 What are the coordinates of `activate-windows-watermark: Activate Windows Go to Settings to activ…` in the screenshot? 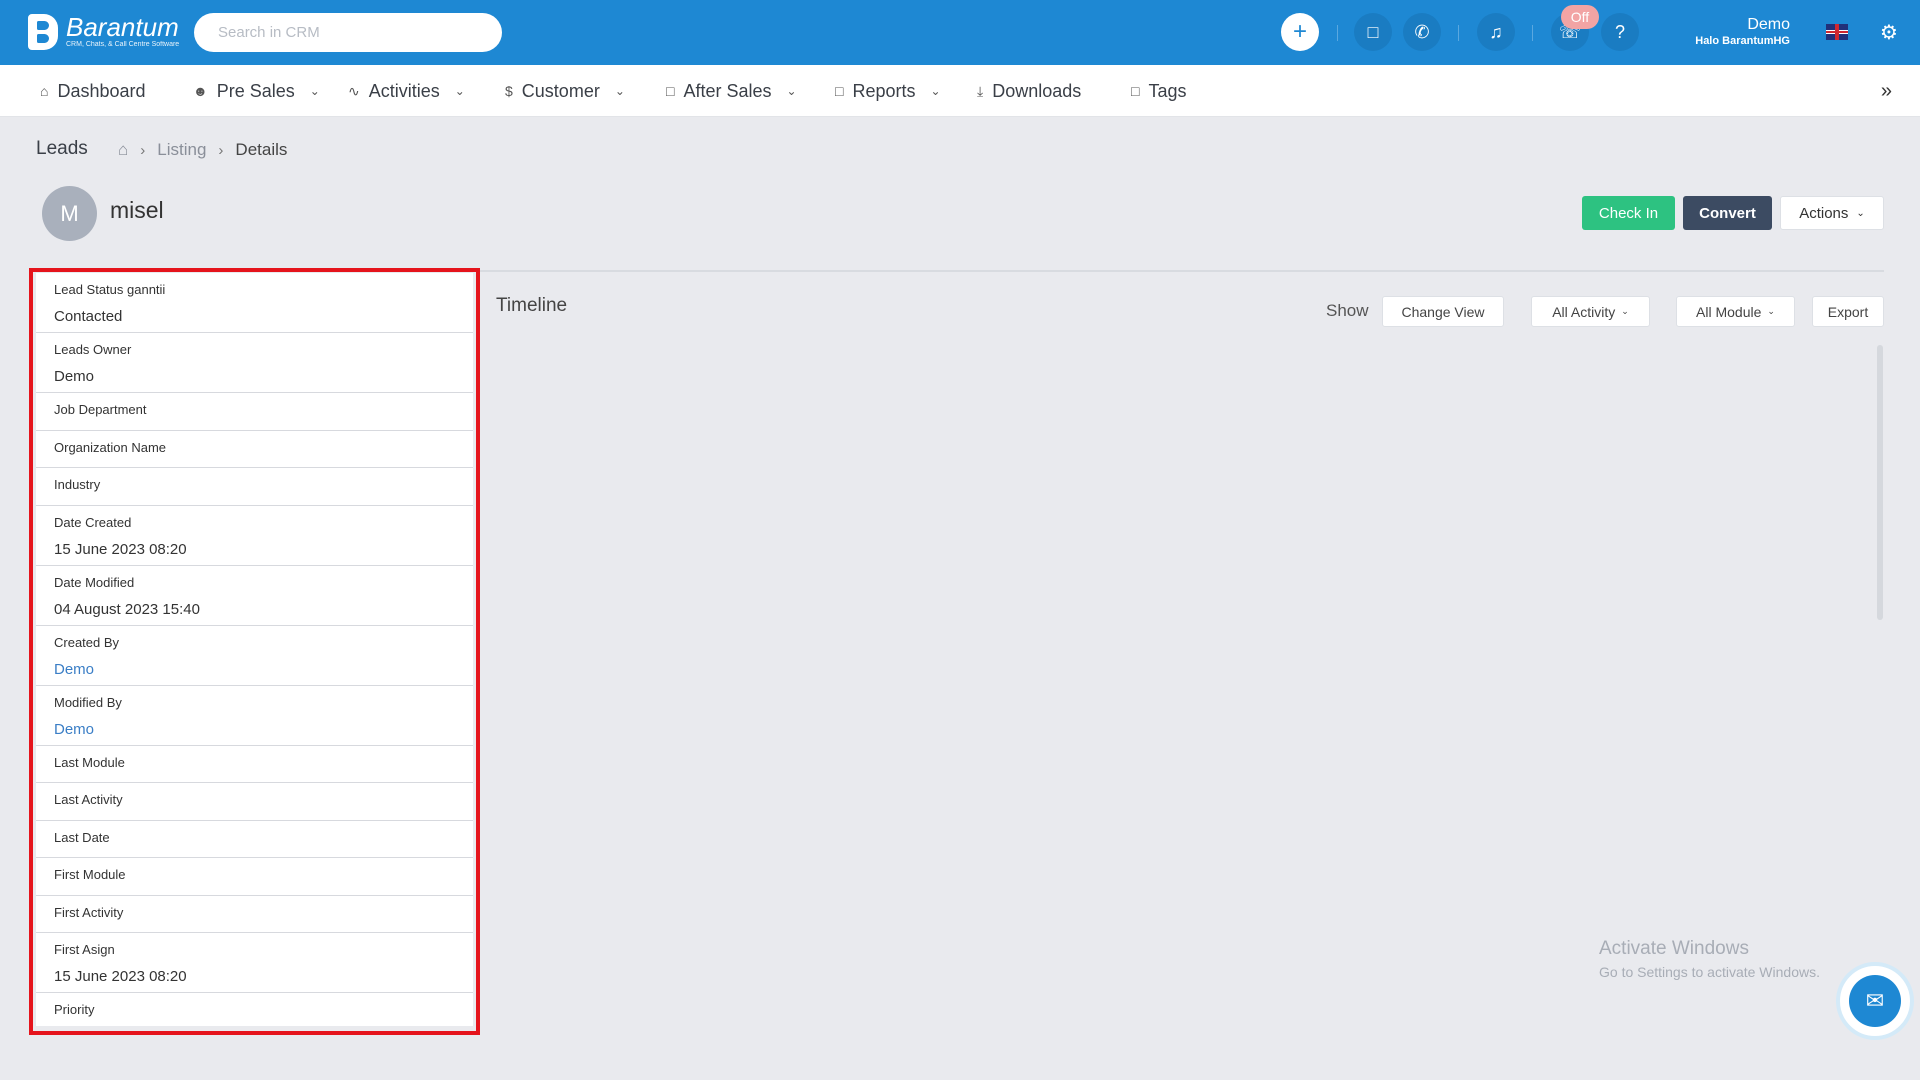 It's located at (1709, 959).